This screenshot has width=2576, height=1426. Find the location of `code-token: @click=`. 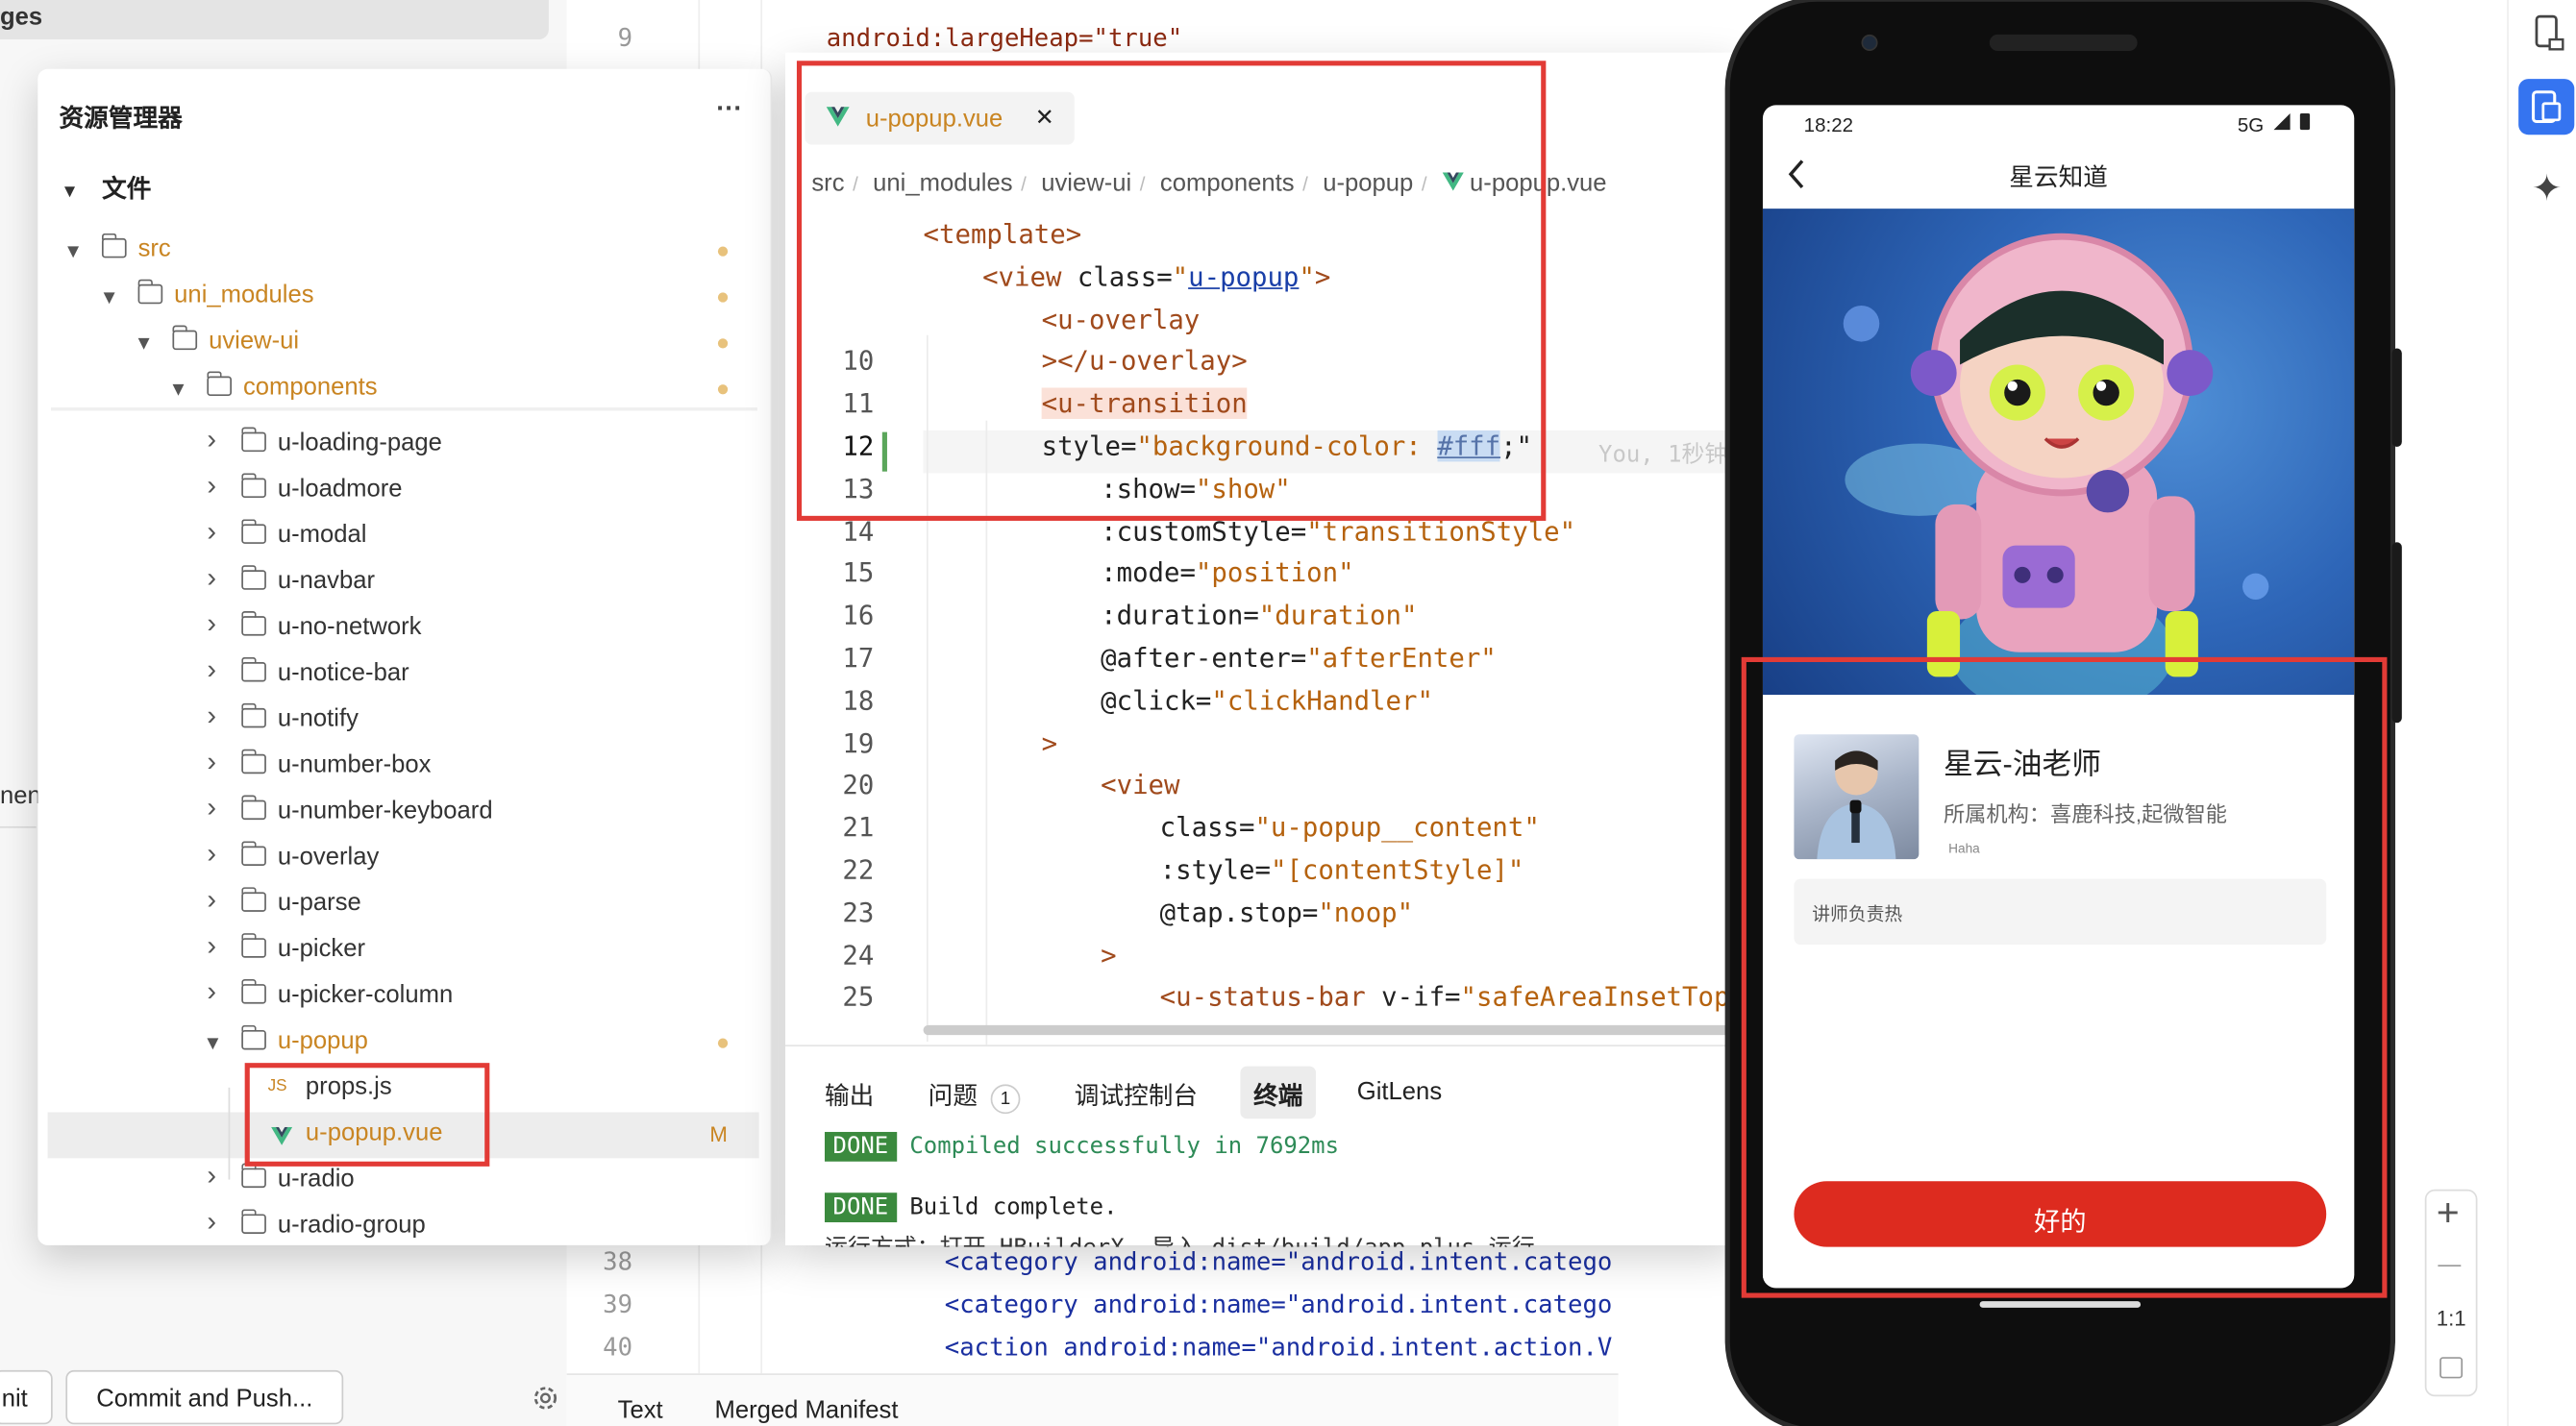

code-token: @click= is located at coordinates (1156, 700).